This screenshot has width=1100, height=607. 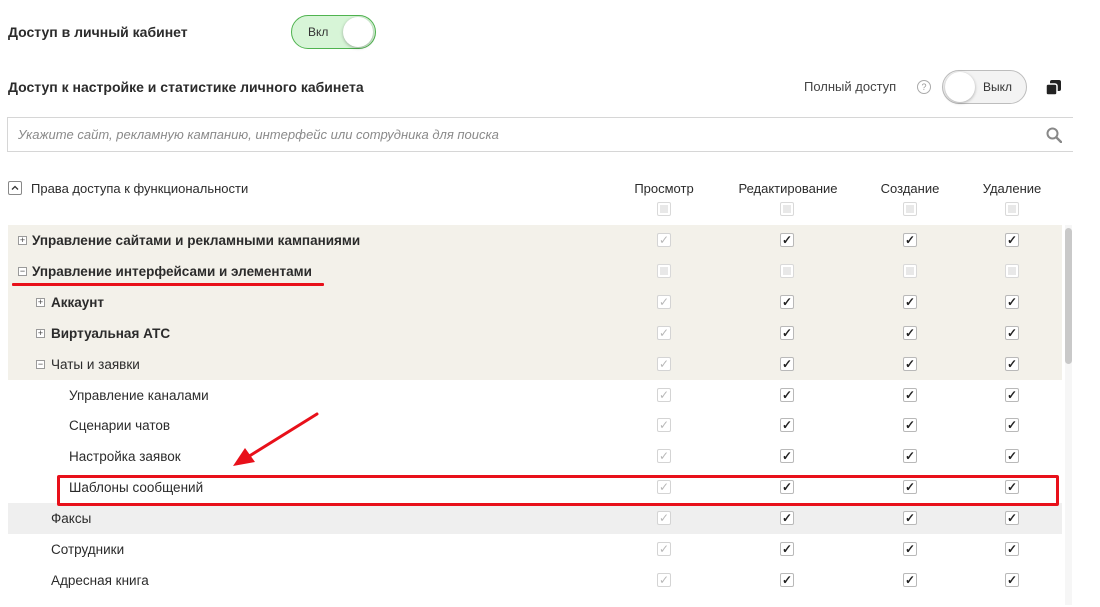 I want to click on row-label: Сценарии чатов, so click(x=120, y=425).